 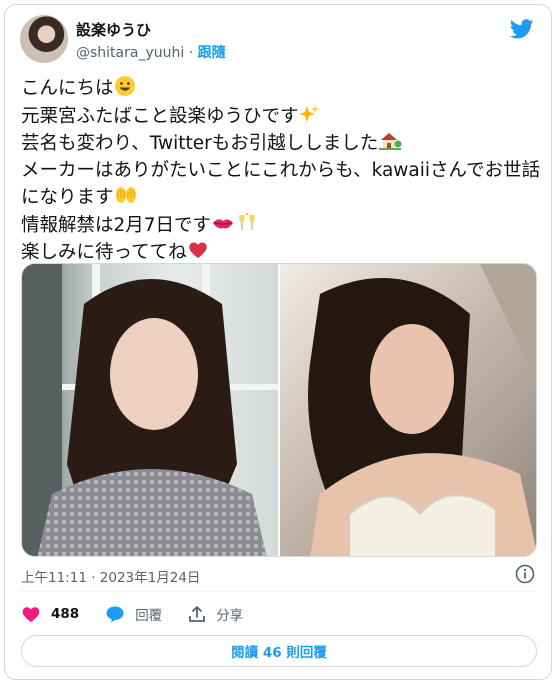 I want to click on tweet-timestamp: 上午11:11 · 2023年1月24日, so click(x=110, y=576).